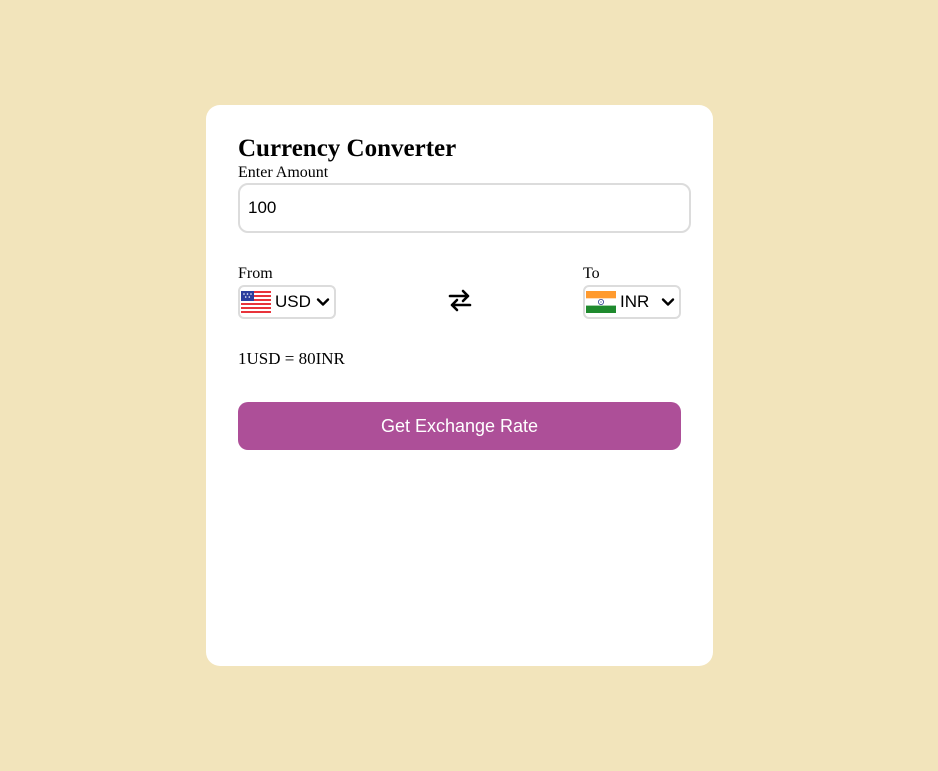  What do you see at coordinates (459, 426) in the screenshot?
I see `get-exchange-rate-button: Get Exchange Rate` at bounding box center [459, 426].